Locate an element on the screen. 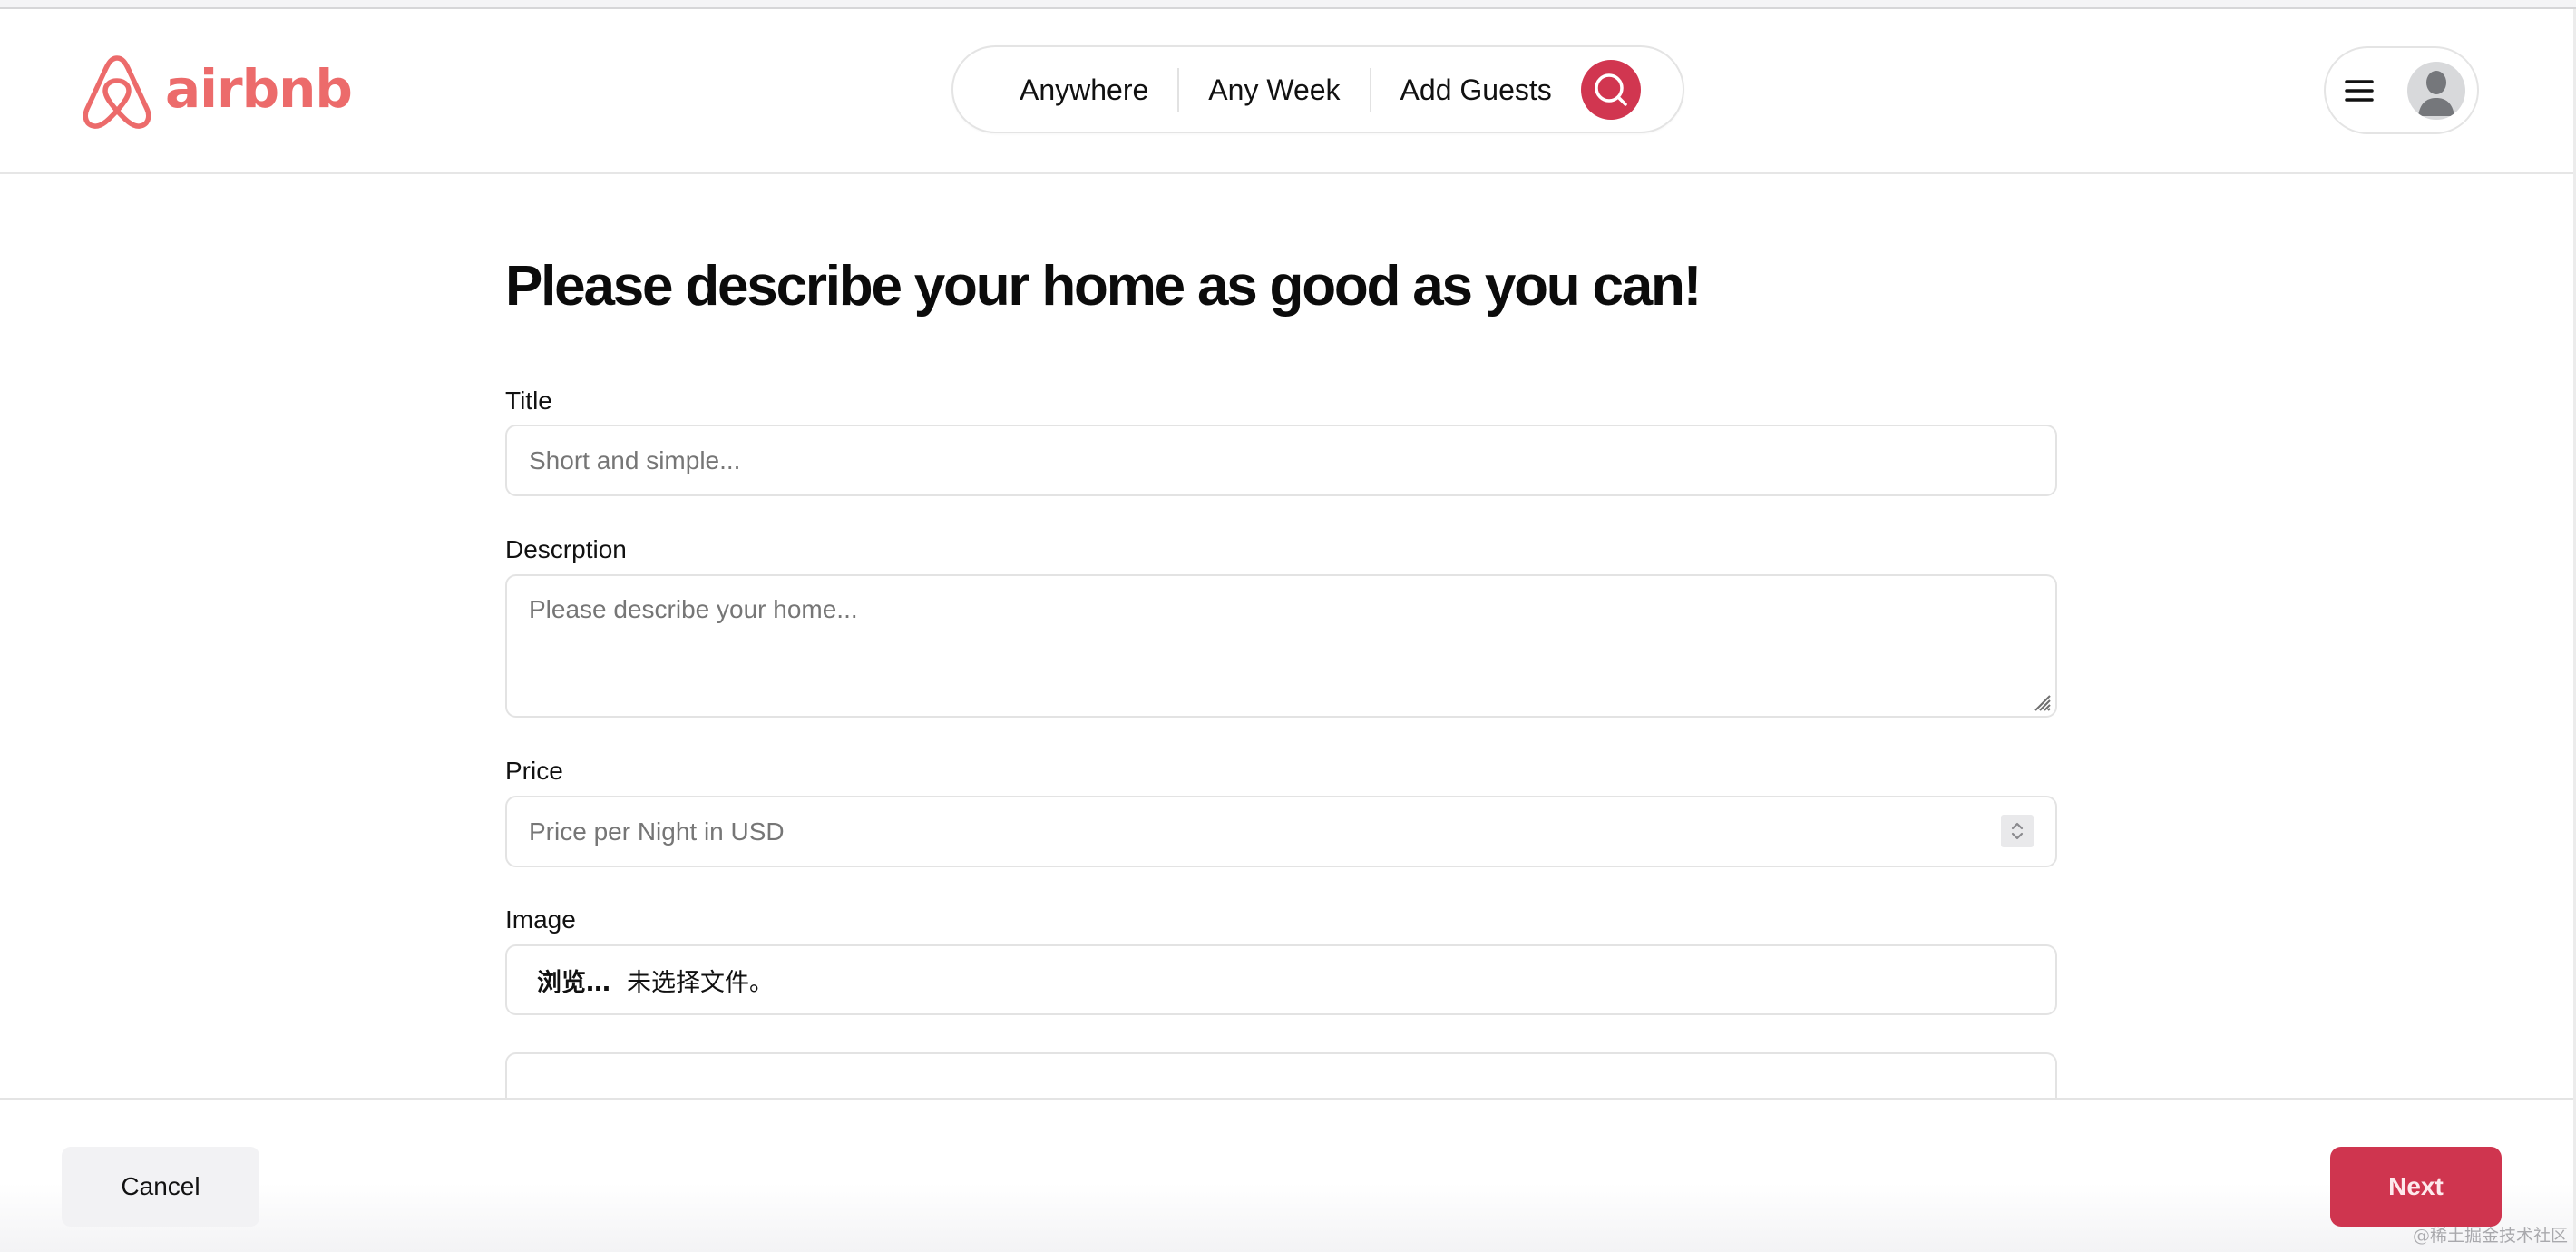  description-textarea is located at coordinates (1281, 646).